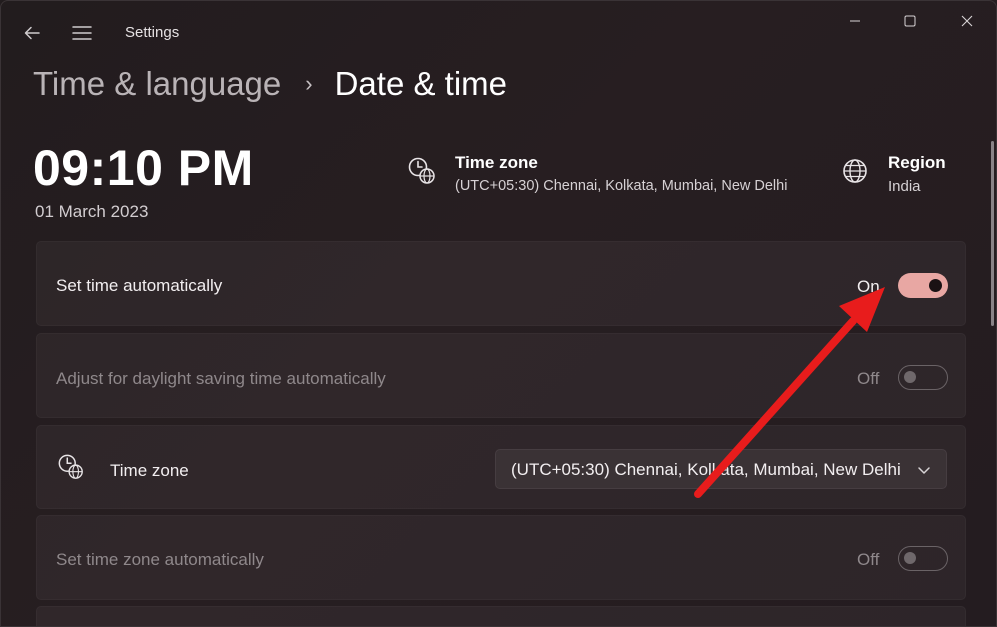 The width and height of the screenshot is (997, 627). I want to click on set-time-zone-automatically-label: Set time zone automatically, so click(160, 559).